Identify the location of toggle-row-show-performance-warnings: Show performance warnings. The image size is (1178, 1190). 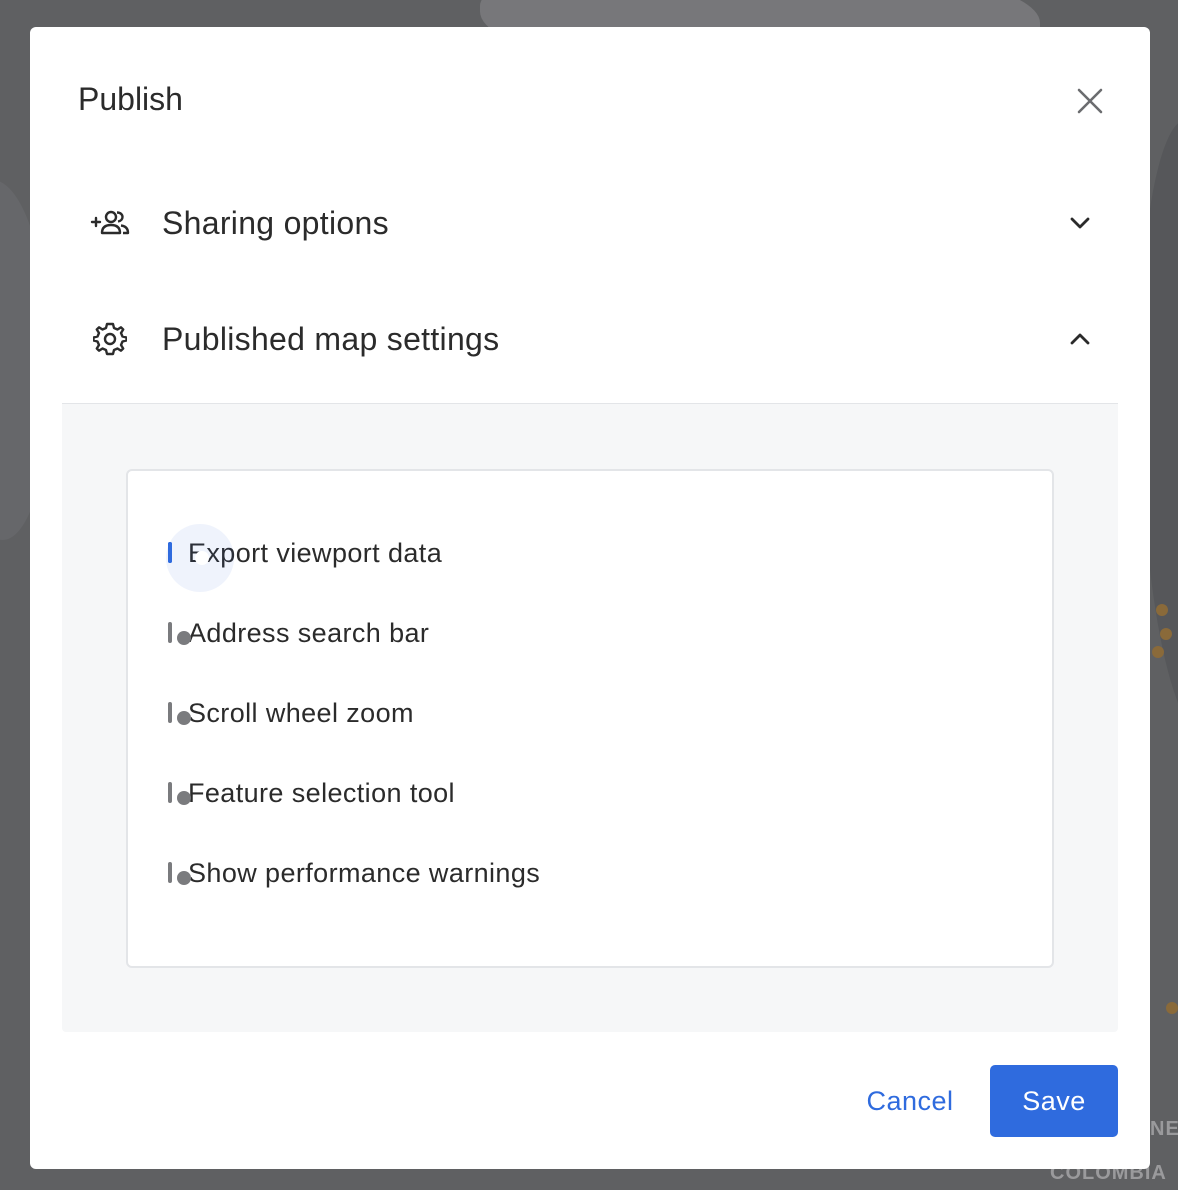
(354, 873).